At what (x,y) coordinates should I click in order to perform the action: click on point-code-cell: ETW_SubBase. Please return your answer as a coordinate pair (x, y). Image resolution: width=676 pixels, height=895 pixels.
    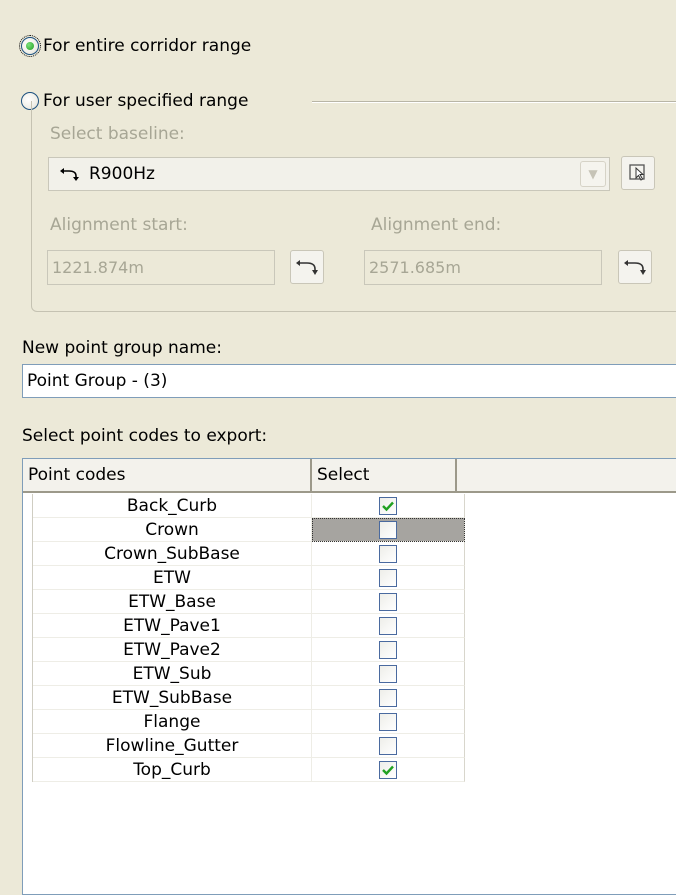
    Looking at the image, I should click on (172, 698).